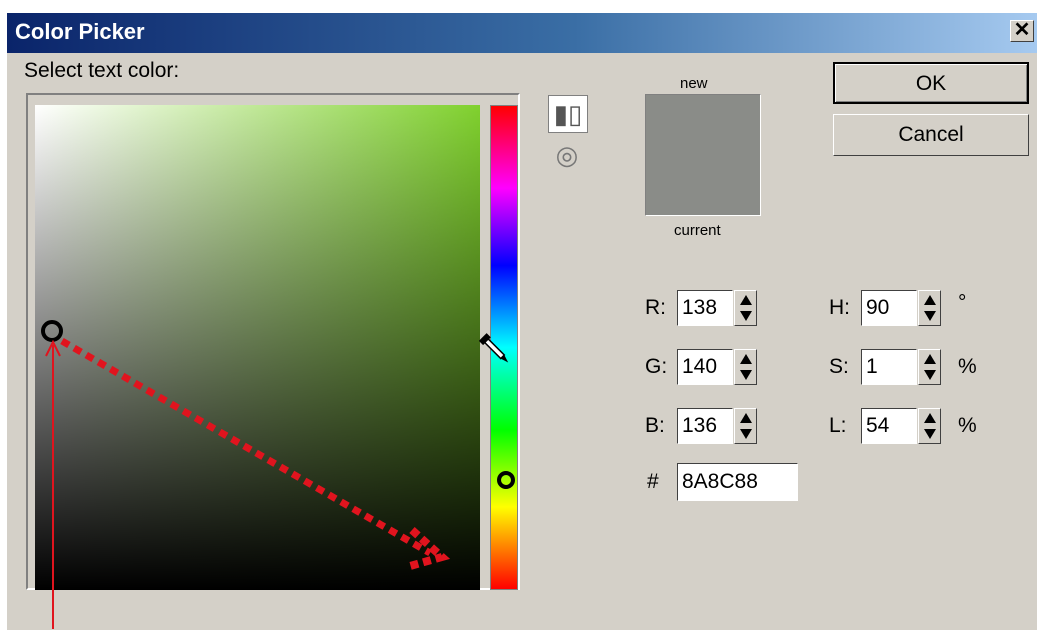  Describe the element at coordinates (493, 348) in the screenshot. I see `eyedropper-icon` at that location.